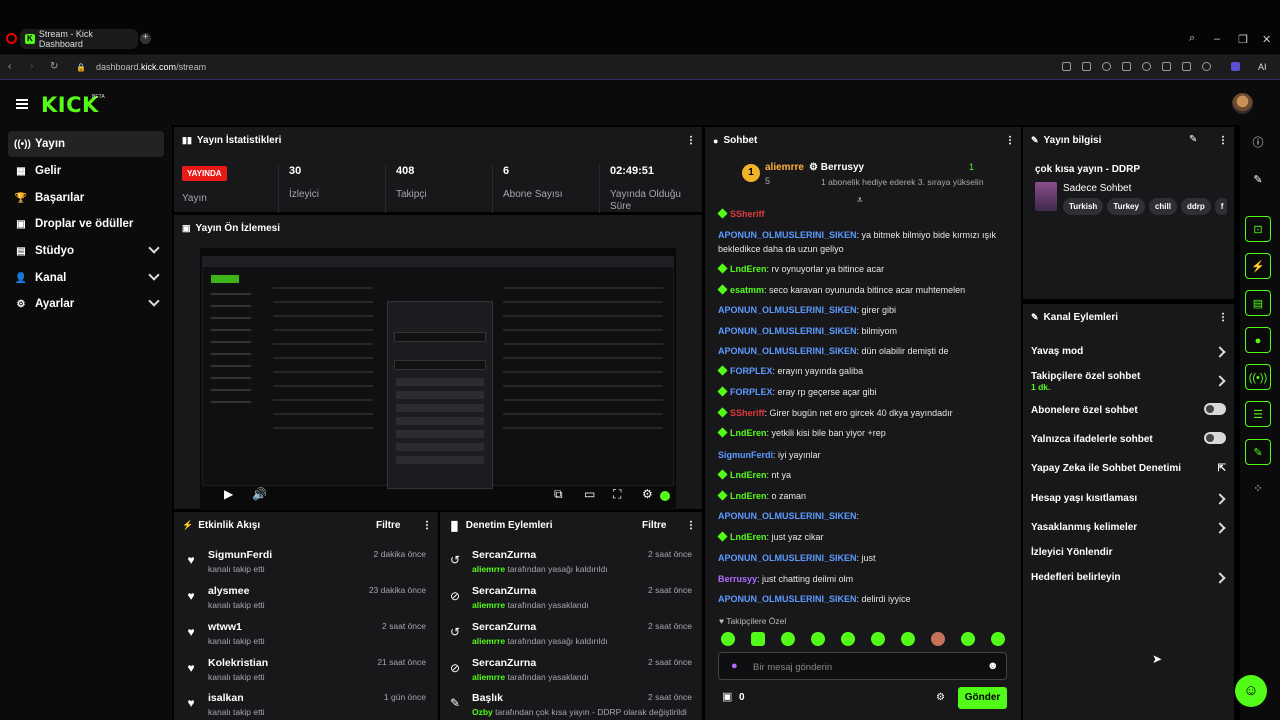  I want to click on sidebar-item-ayarlar: ⚙ Ayarlar, so click(86, 304).